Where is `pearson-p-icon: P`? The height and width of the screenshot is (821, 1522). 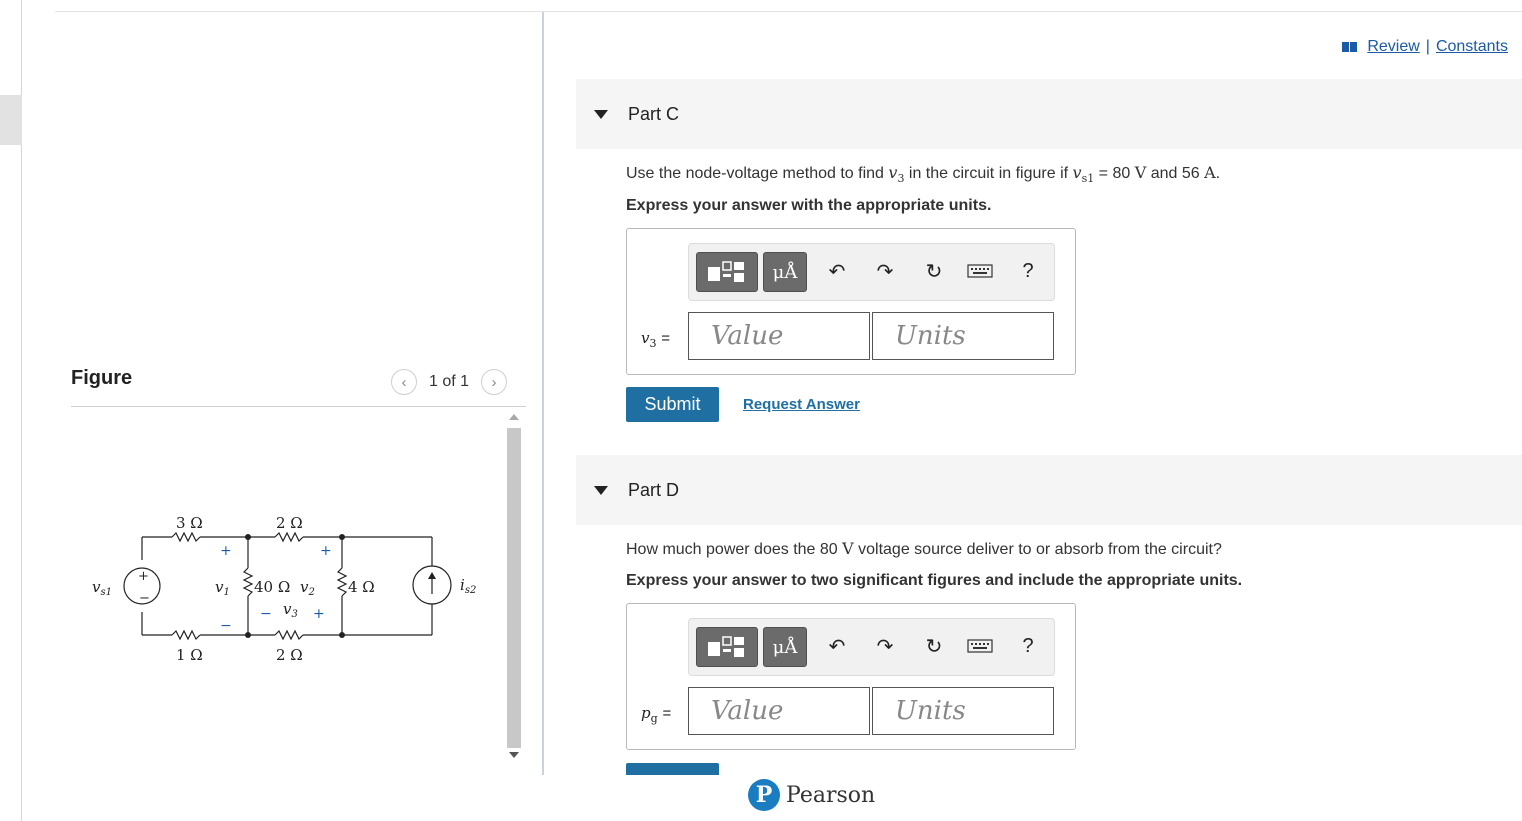
pearson-p-icon: P is located at coordinates (764, 795).